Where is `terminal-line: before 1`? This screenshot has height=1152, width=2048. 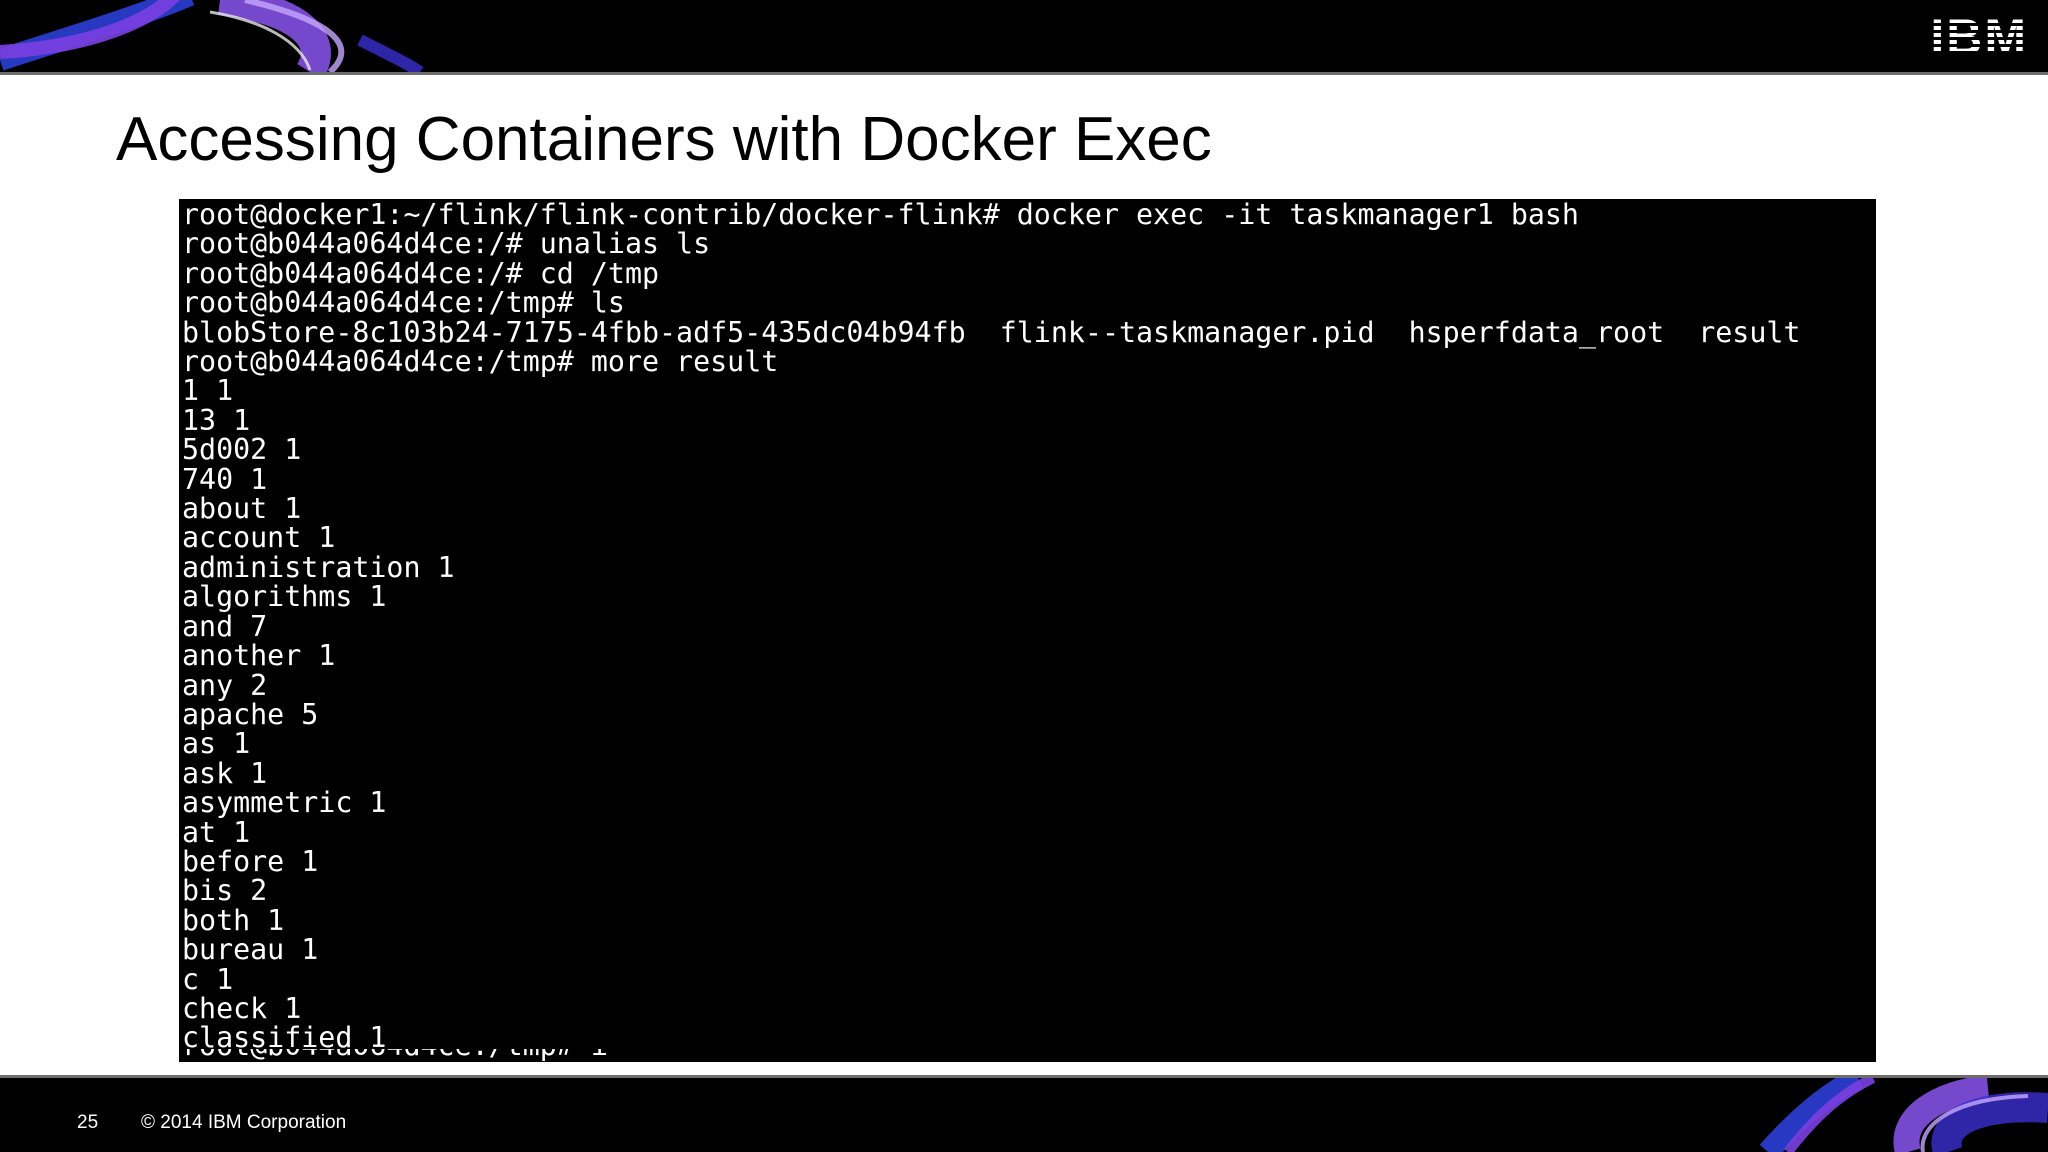
terminal-line: before 1 is located at coordinates (250, 861).